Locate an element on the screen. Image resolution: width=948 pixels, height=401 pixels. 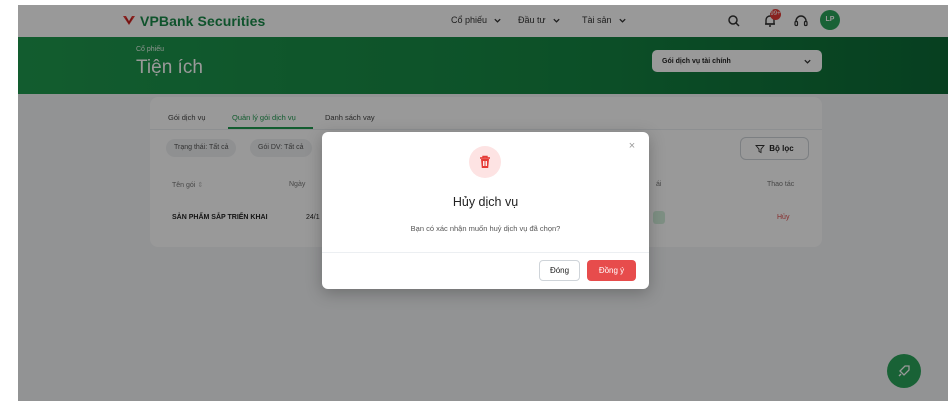
close-button: Đóng is located at coordinates (559, 270).